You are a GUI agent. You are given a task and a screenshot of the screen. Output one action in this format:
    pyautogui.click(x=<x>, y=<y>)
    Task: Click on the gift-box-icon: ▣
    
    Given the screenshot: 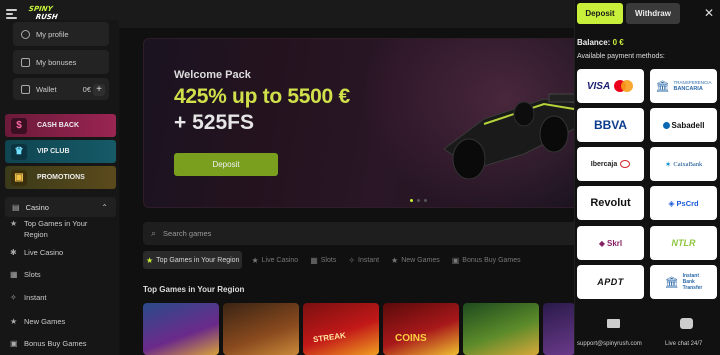 What is the action you would take?
    pyautogui.click(x=19, y=177)
    